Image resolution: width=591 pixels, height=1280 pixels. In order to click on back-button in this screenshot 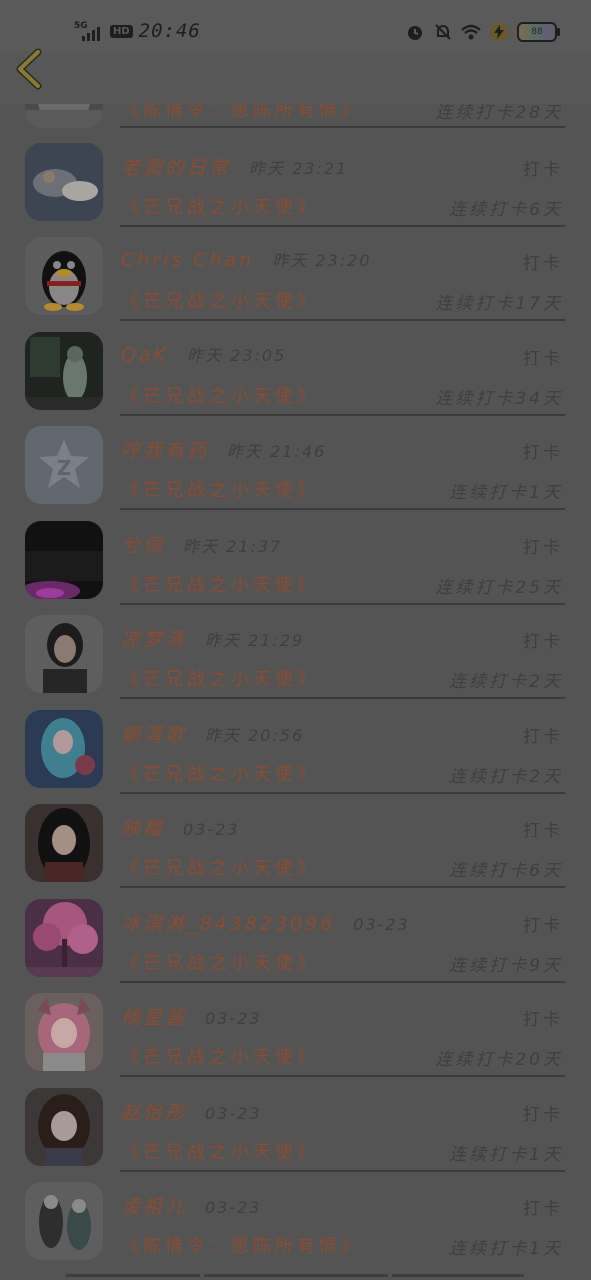, I will do `click(30, 69)`.